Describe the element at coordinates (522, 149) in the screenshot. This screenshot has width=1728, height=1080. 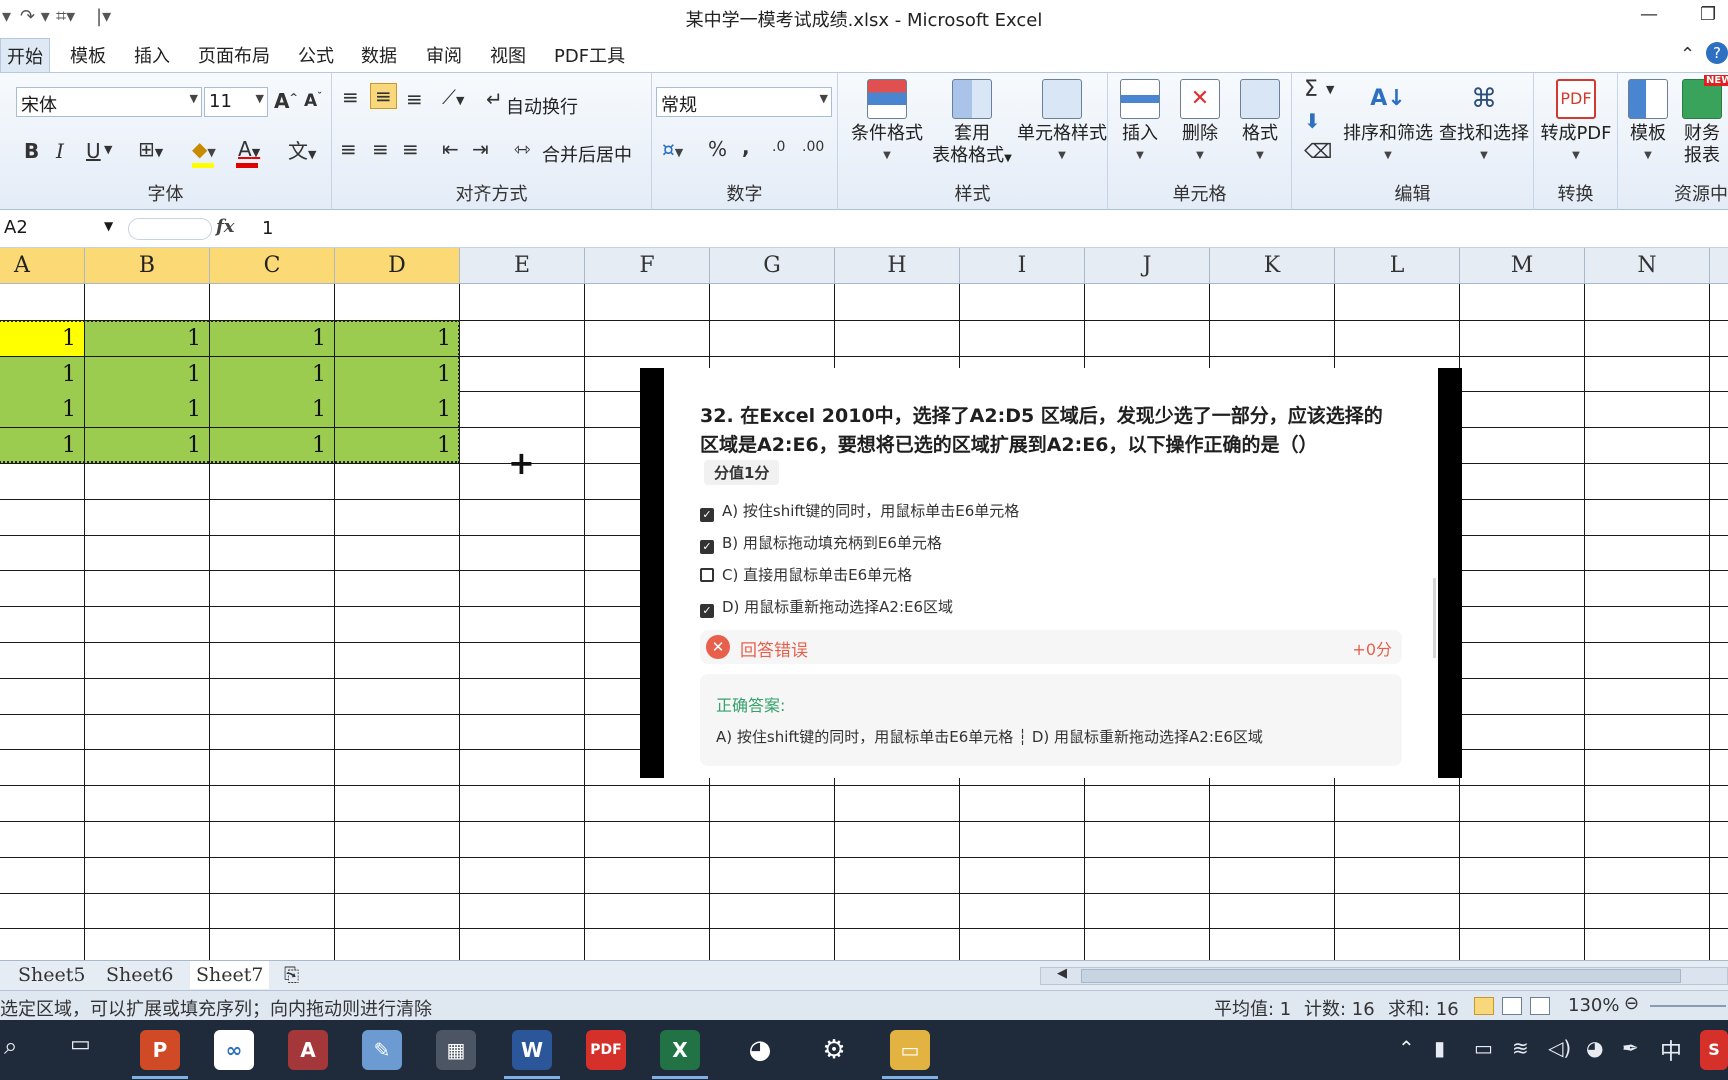
I see `merge-center-icon: ⇿` at that location.